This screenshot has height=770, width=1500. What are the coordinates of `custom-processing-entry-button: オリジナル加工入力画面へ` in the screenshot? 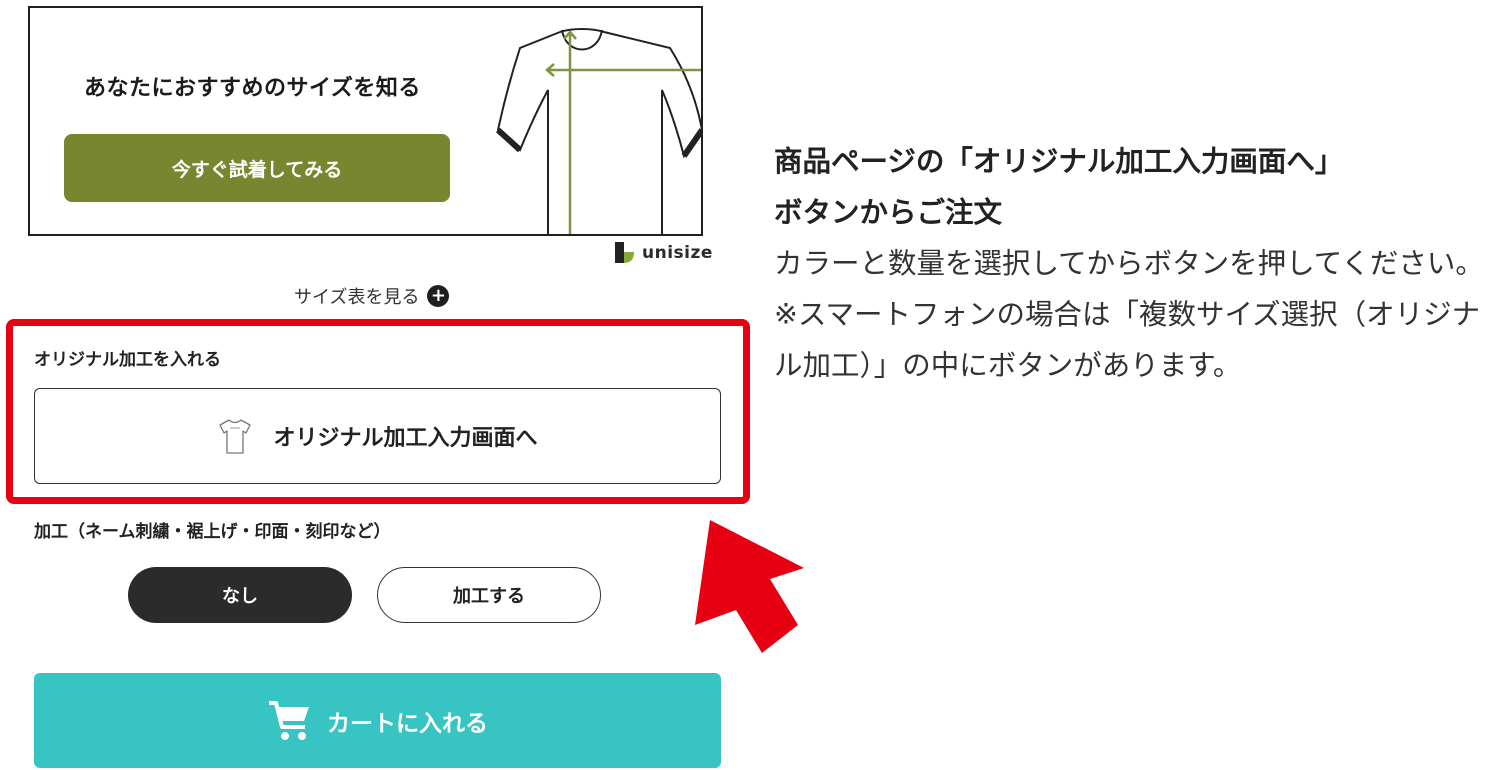 It's located at (377, 436).